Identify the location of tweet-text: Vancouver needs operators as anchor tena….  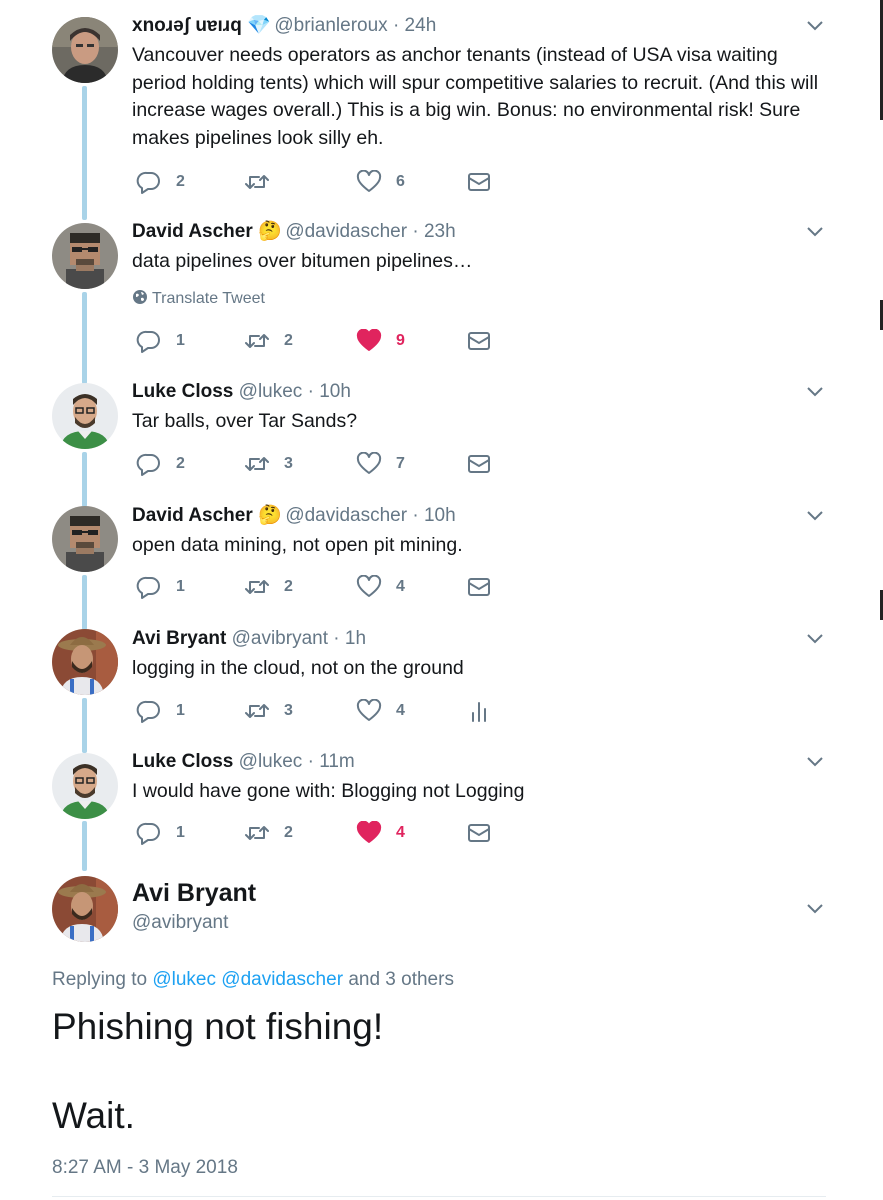
(475, 96).